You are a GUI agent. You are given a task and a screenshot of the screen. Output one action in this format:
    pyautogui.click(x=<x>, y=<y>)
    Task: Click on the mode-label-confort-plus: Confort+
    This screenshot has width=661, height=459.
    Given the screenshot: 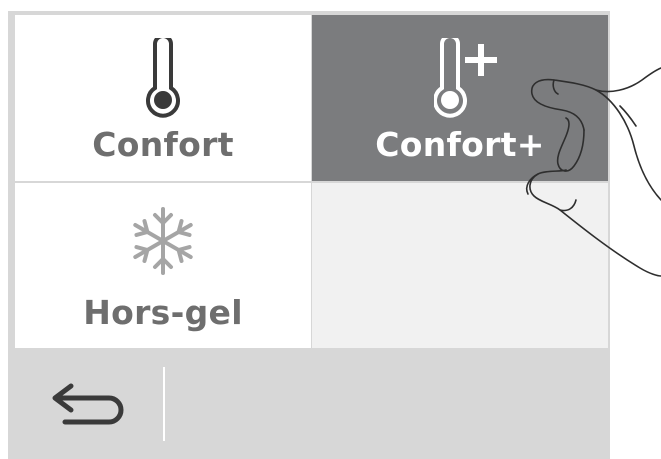 What is the action you would take?
    pyautogui.click(x=460, y=144)
    